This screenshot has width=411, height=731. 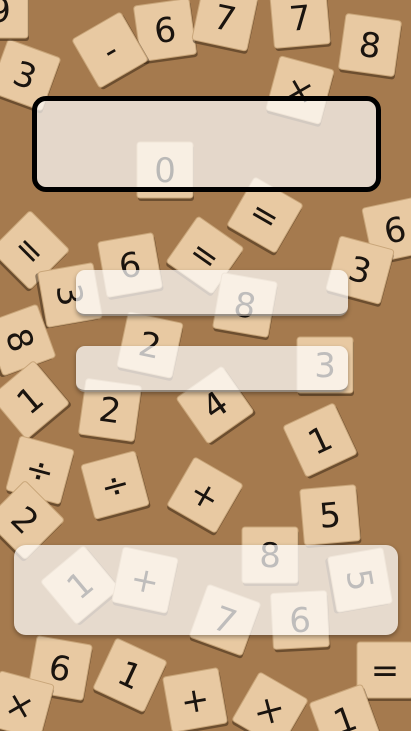 I want to click on svg-text: 9, so click(x=5, y=15).